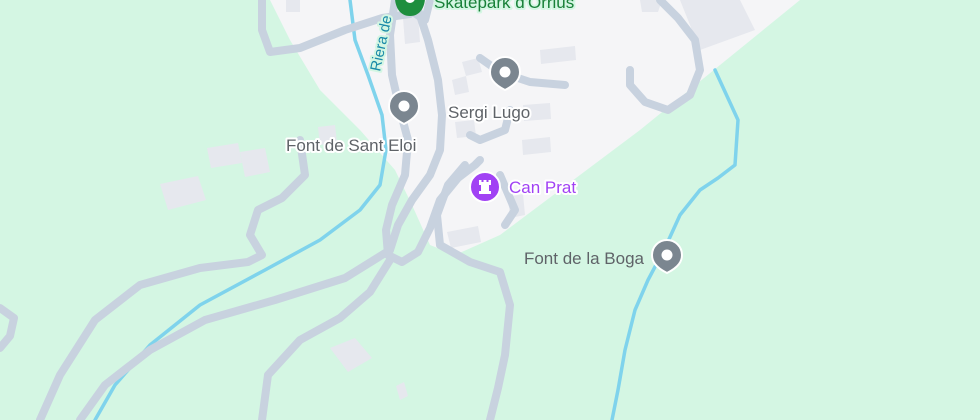 The image size is (980, 420). What do you see at coordinates (489, 112) in the screenshot?
I see `sergi-lugo-label: Sergi Lugo` at bounding box center [489, 112].